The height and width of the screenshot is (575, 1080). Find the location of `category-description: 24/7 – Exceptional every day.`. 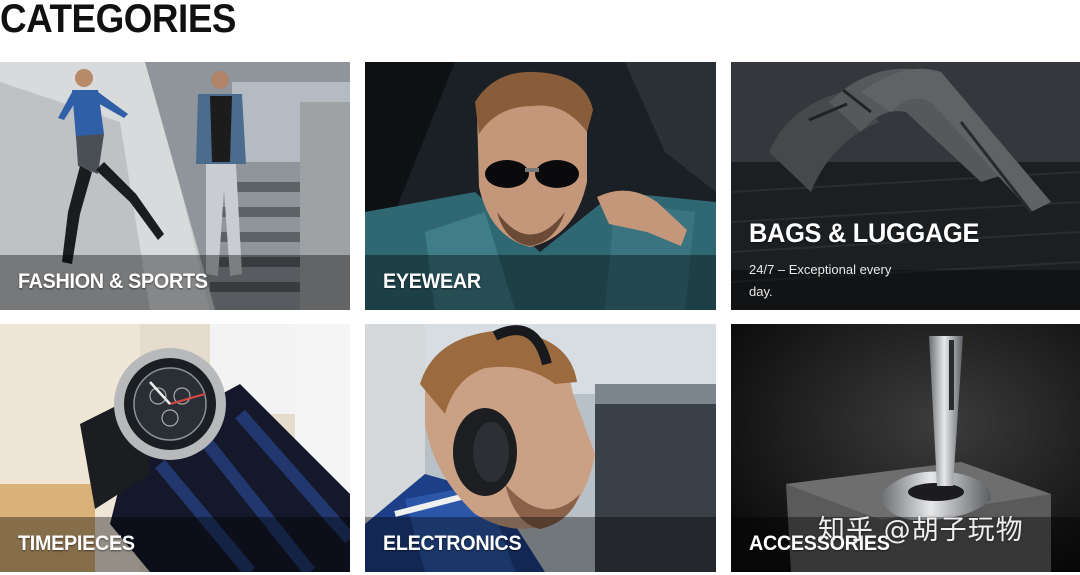

category-description: 24/7 – Exceptional every day. is located at coordinates (820, 280).